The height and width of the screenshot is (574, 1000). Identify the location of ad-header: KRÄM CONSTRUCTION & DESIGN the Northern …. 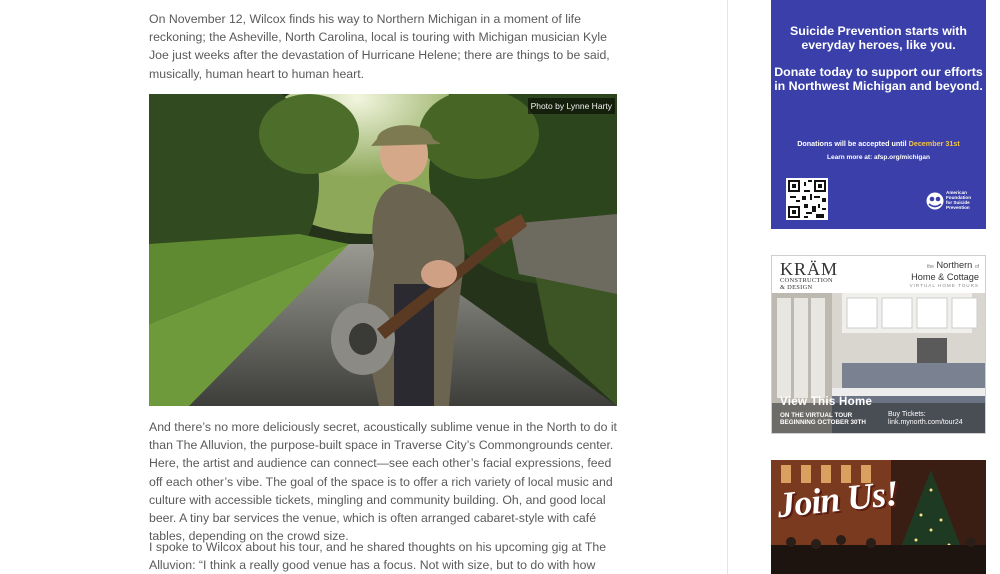
(878, 274).